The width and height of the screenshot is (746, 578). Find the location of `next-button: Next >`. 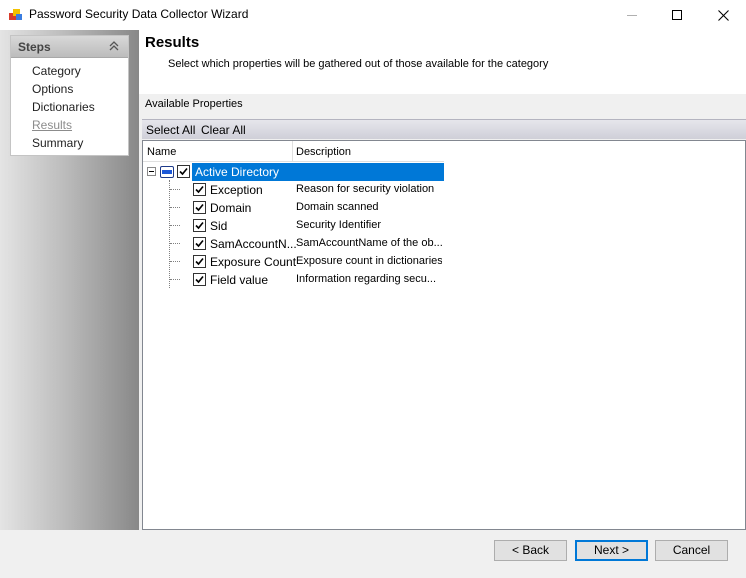

next-button: Next > is located at coordinates (611, 550).